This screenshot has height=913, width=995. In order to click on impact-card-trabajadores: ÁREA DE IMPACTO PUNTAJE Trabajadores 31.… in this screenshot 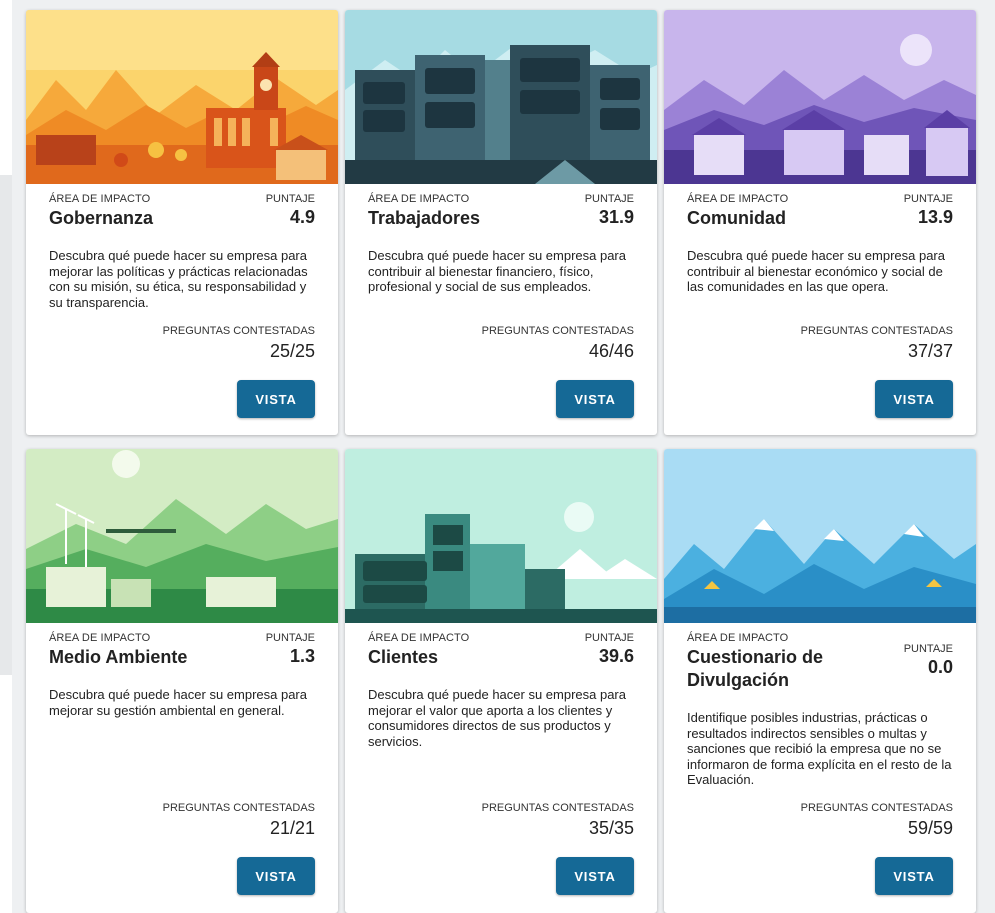, I will do `click(501, 222)`.